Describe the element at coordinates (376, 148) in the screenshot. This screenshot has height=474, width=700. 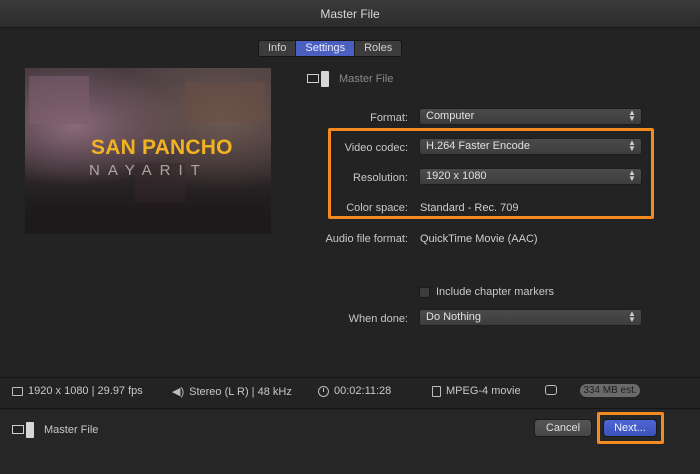
I see `video-codec-label: Video codec:` at that location.